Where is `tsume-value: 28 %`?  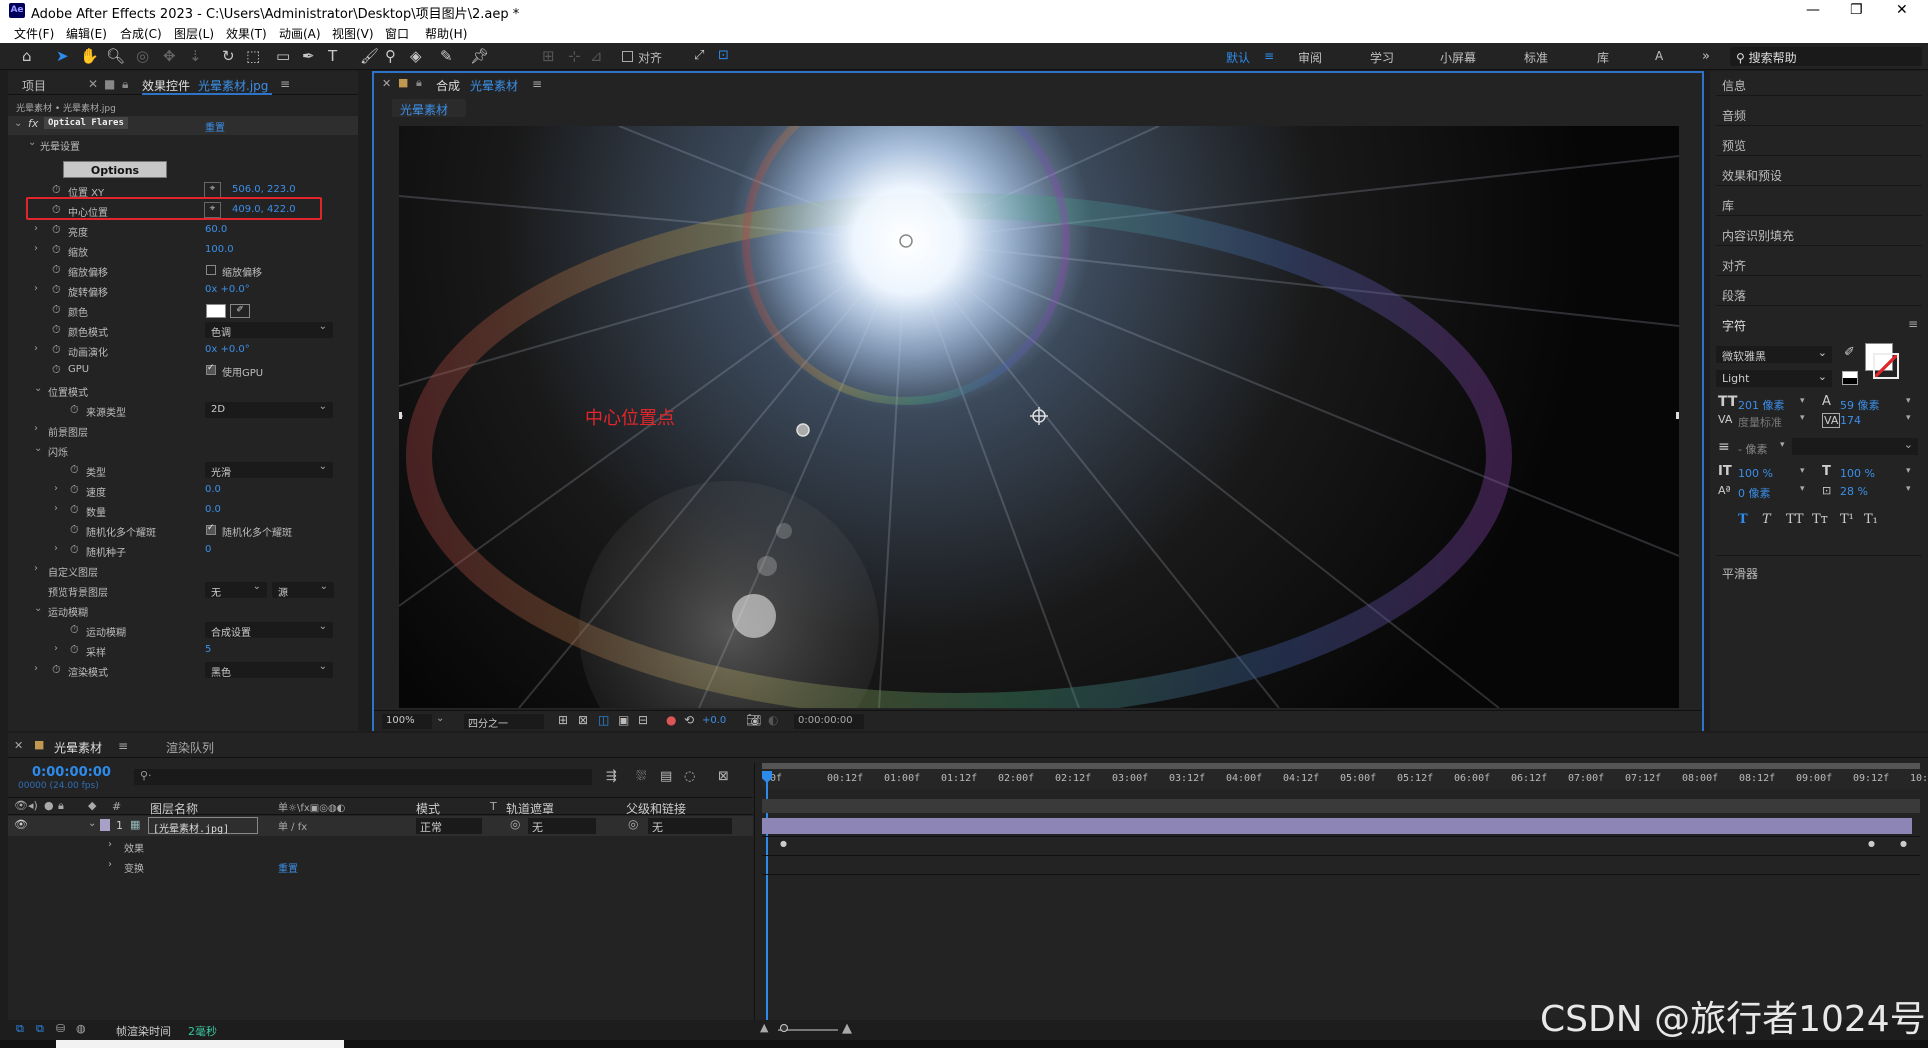
tsume-value: 28 % is located at coordinates (1854, 491).